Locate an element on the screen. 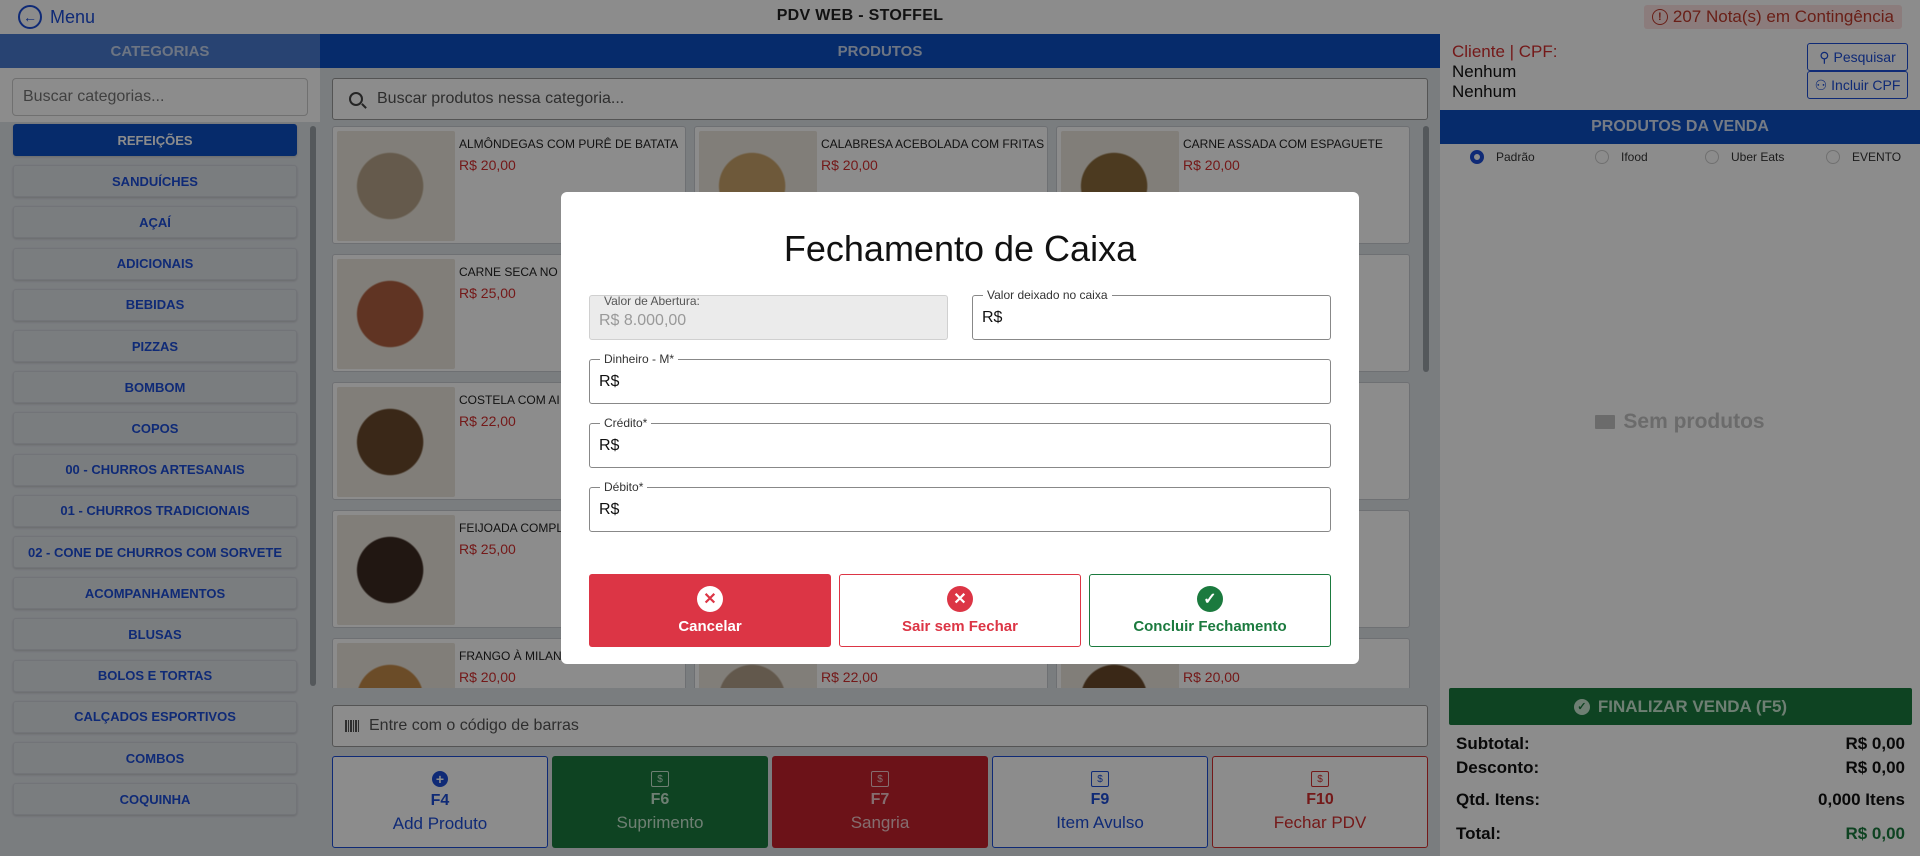 The width and height of the screenshot is (1920, 856). dinheiro-field: Dinheiro - M* R$ is located at coordinates (960, 378).